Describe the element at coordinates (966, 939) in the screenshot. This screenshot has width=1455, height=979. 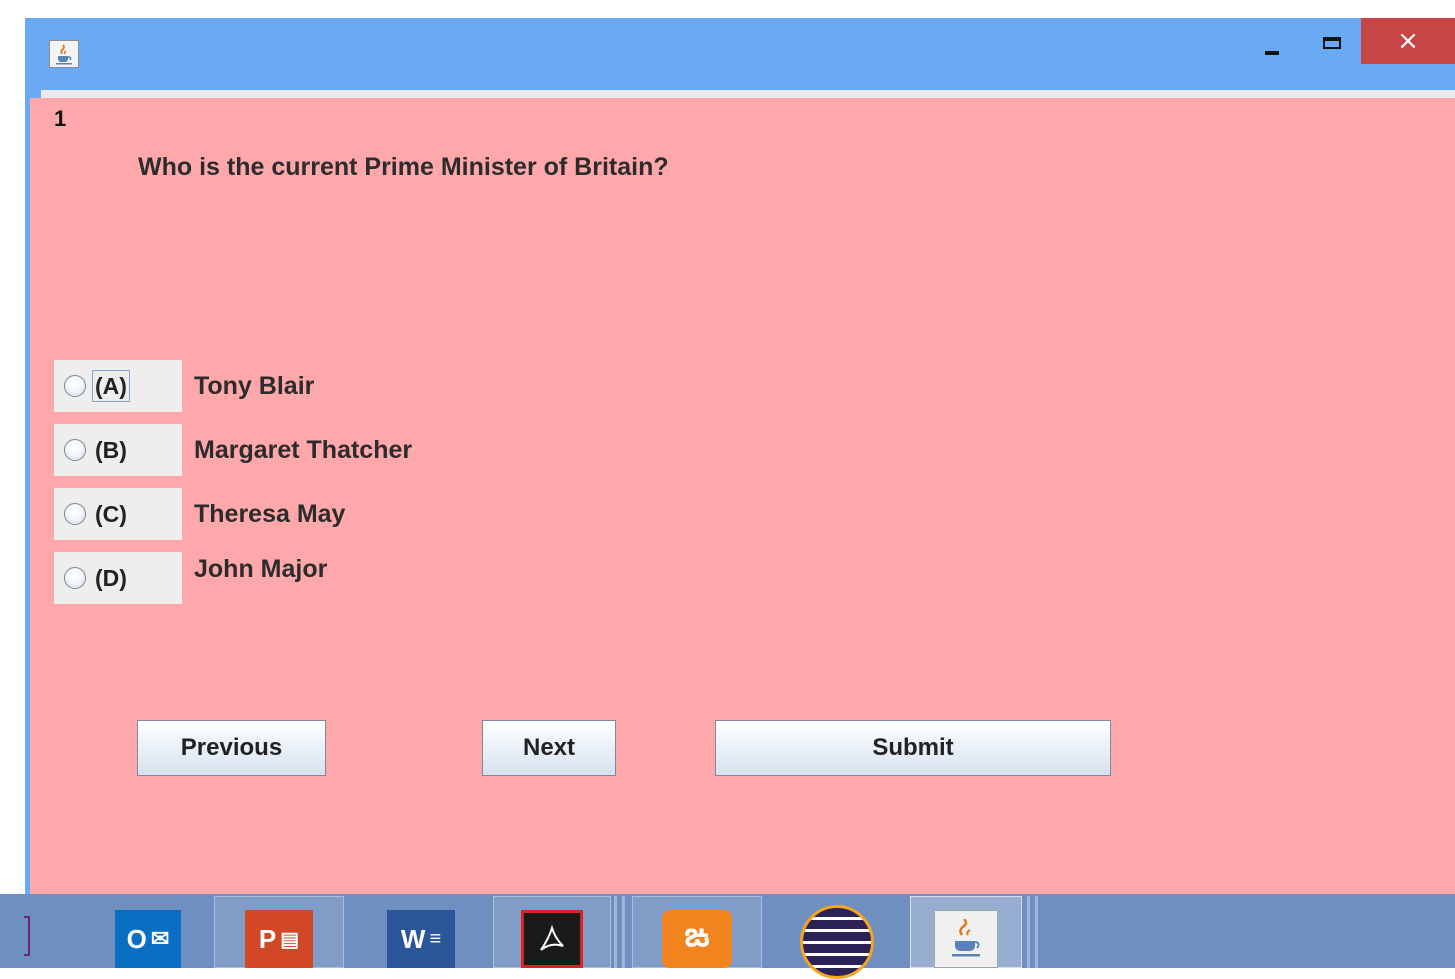
I see `java-icon` at that location.